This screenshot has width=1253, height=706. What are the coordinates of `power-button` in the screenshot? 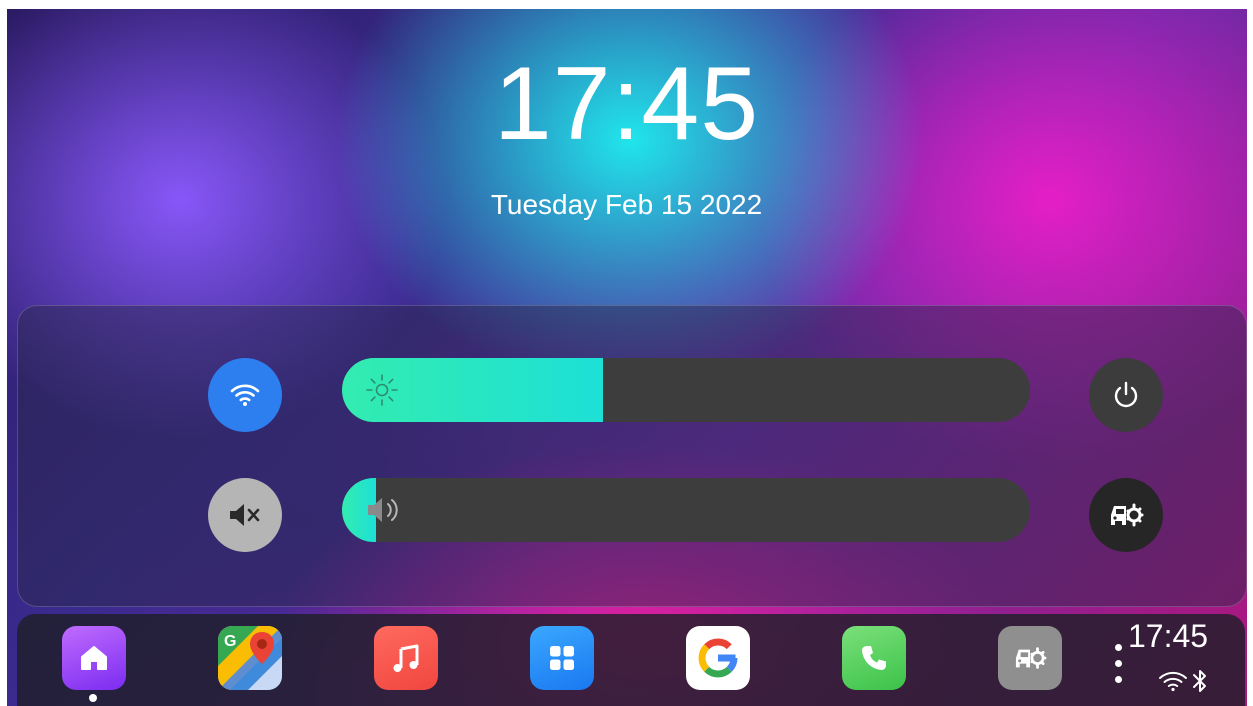 It's located at (1126, 395).